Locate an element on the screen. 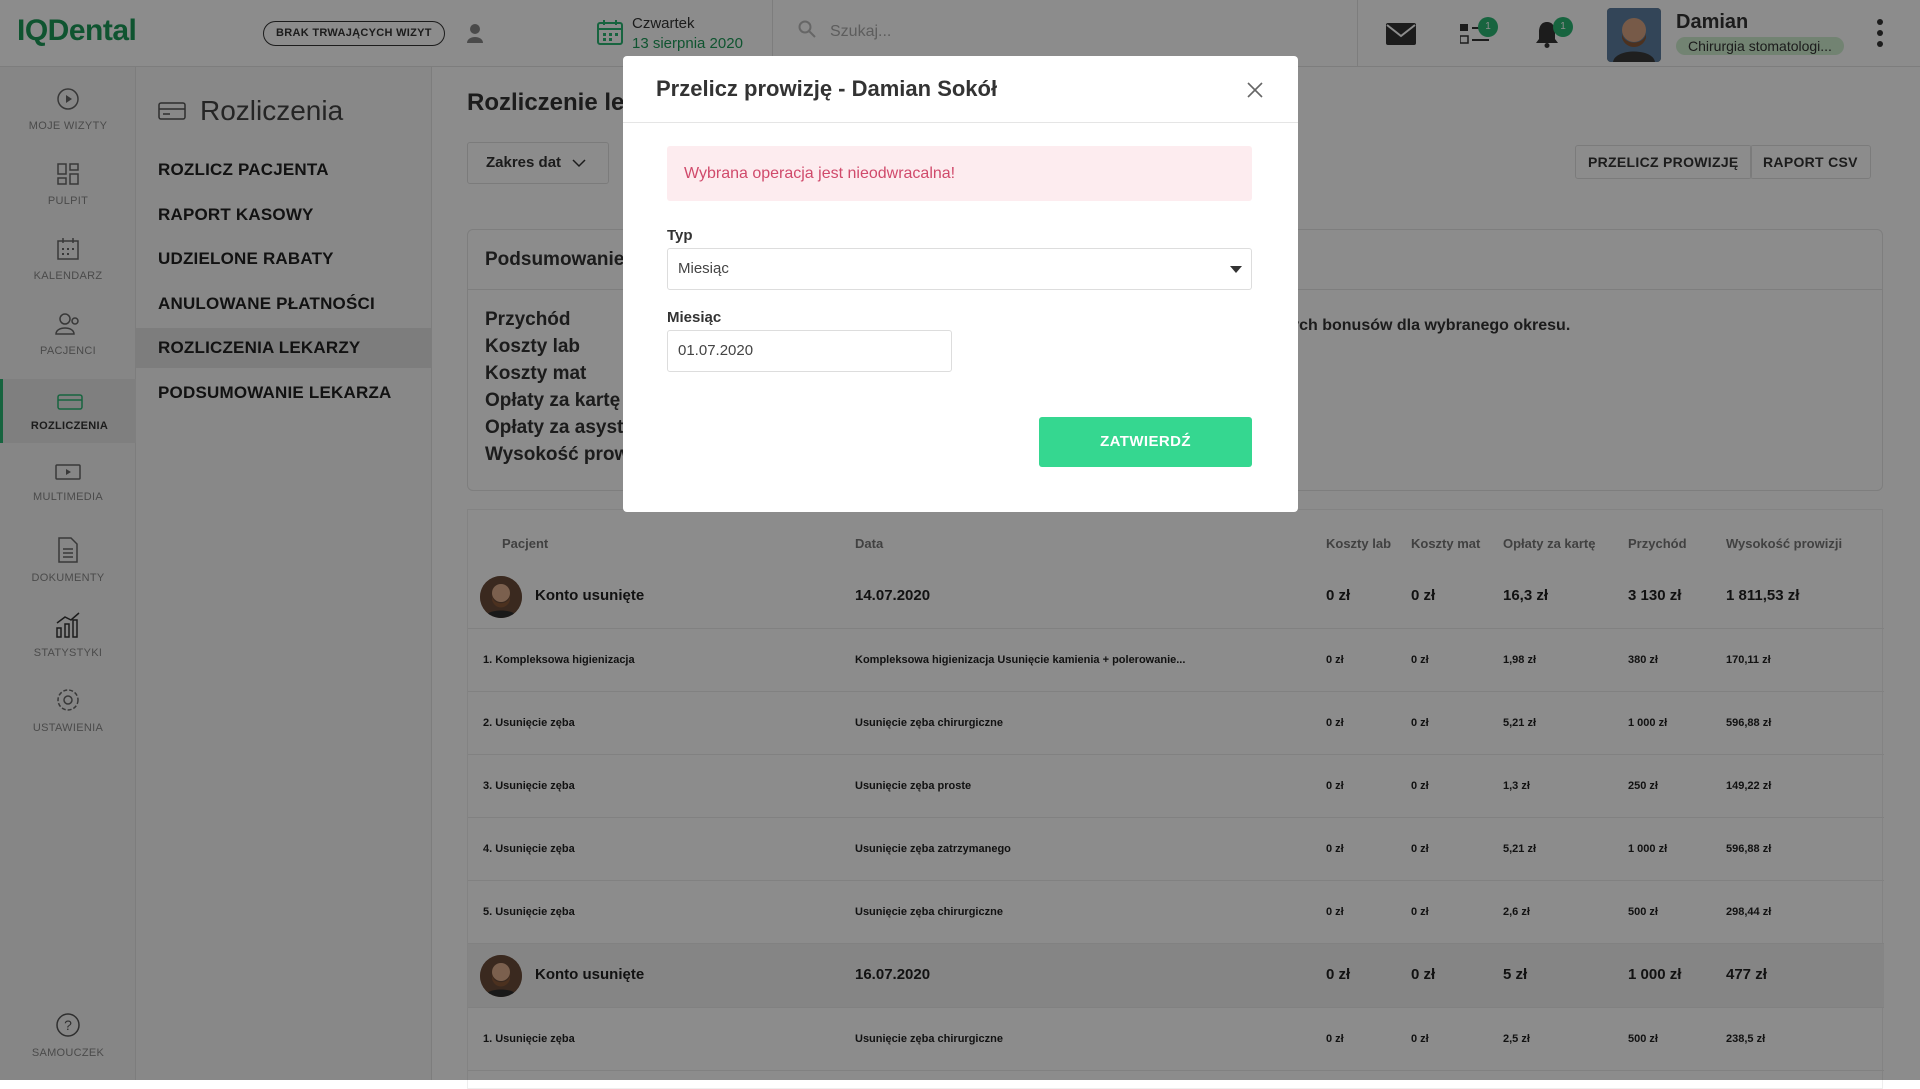 This screenshot has height=1089, width=1920. type-select-value: Miesiąc is located at coordinates (703, 268).